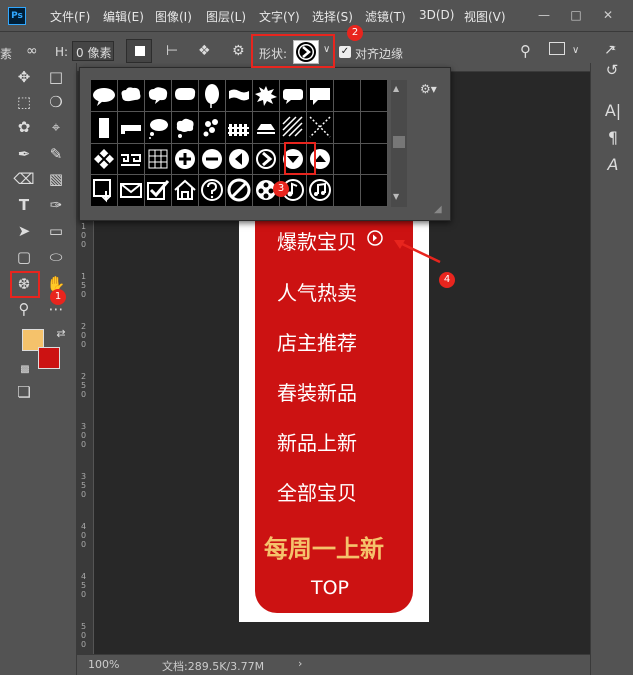 Image resolution: width=633 pixels, height=675 pixels. Describe the element at coordinates (266, 159) in the screenshot. I see `circle-right-icon` at that location.